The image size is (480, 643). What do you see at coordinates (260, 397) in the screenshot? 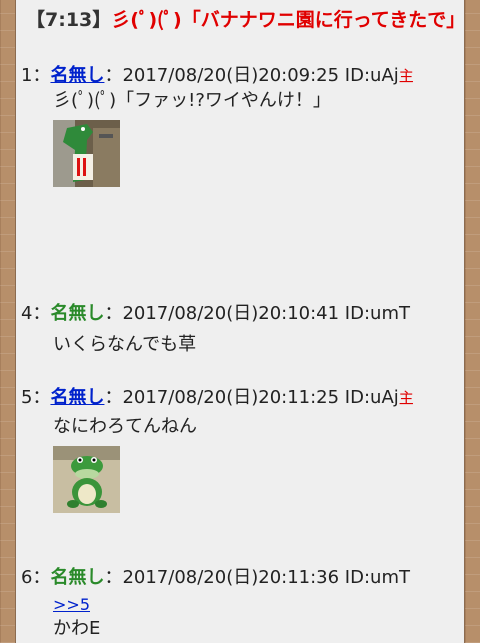
I see `post-meta: 2017/08/20(日)20:11:25 ID:uAj` at bounding box center [260, 397].